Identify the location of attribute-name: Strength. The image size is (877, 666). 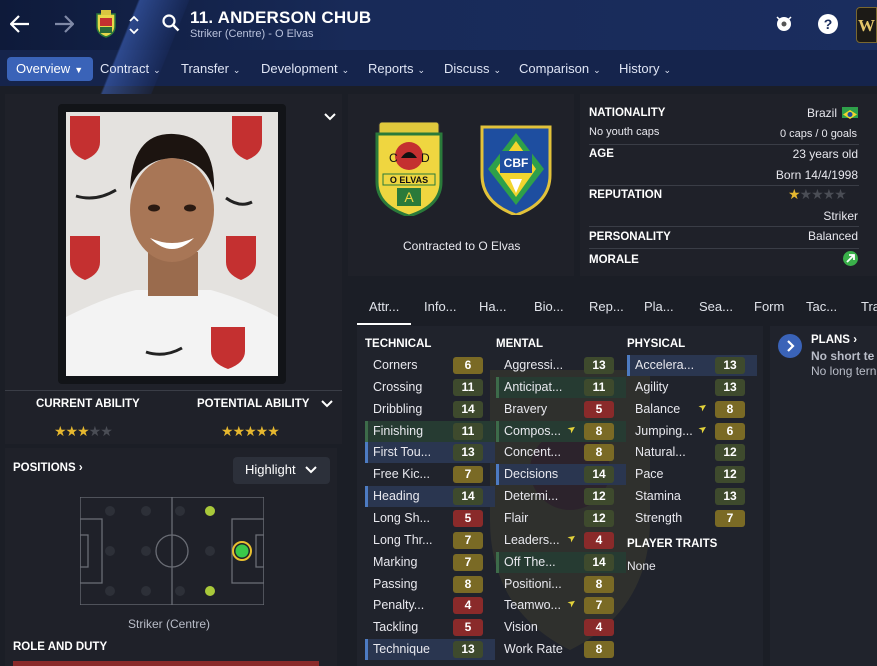
(659, 517).